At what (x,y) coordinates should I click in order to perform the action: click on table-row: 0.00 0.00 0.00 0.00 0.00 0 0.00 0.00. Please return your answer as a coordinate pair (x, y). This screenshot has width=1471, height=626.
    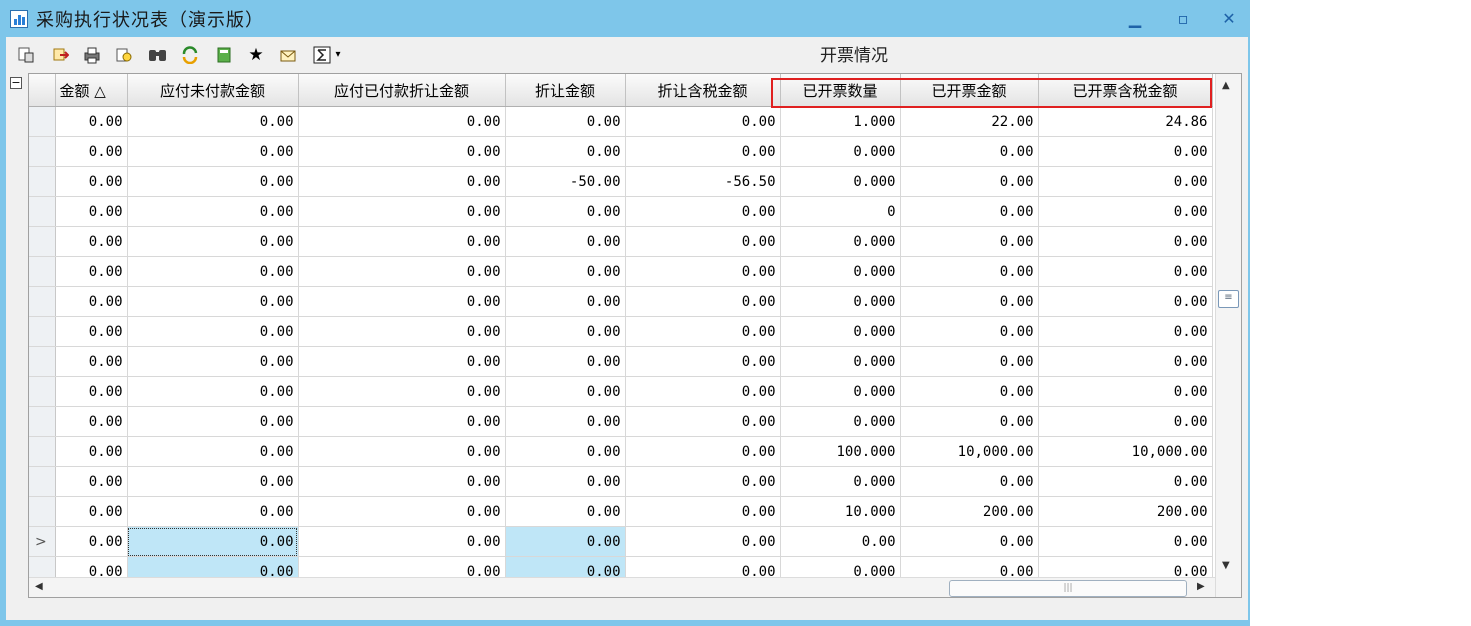
    Looking at the image, I should click on (621, 211).